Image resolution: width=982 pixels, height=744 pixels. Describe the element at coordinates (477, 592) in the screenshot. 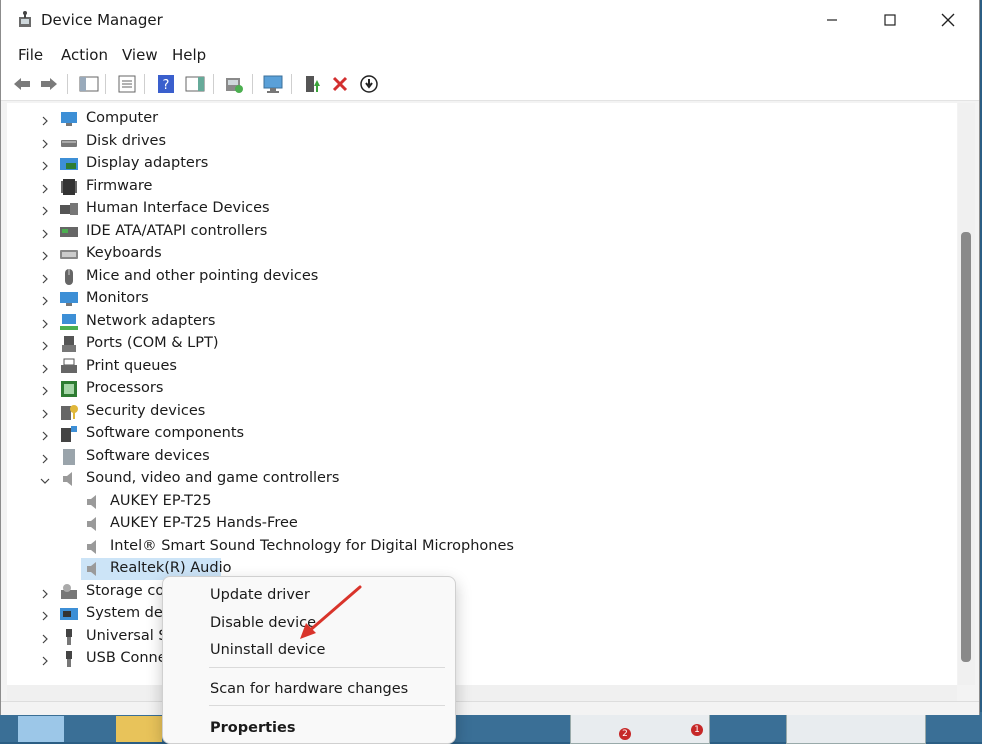

I see `tree-category: Storage con` at that location.